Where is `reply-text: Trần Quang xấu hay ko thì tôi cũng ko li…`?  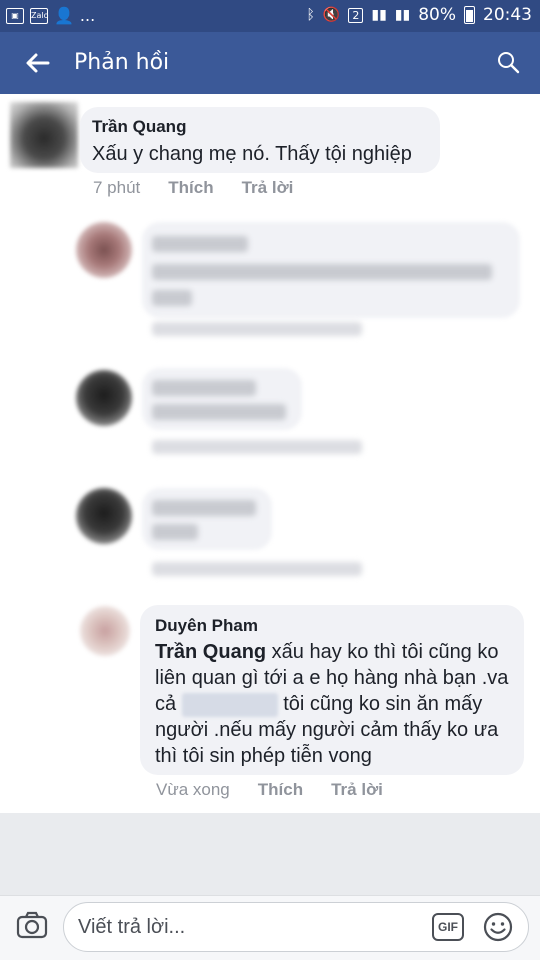
reply-text: Trần Quang xấu hay ko thì tôi cũng ko li… is located at coordinates (335, 704).